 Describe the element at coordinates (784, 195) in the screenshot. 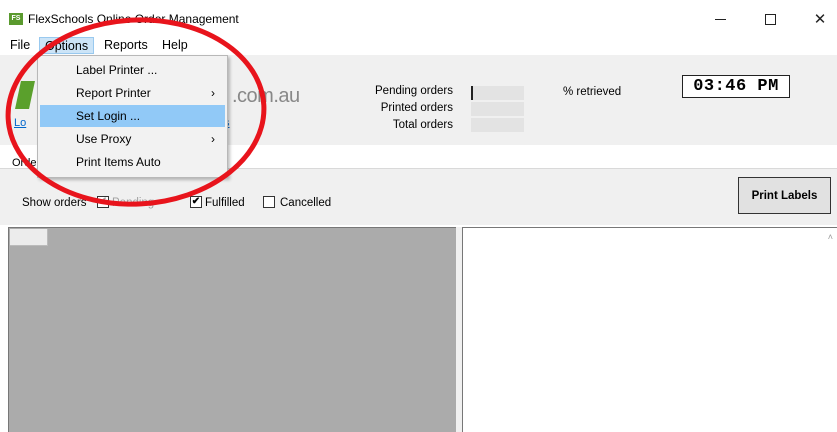

I see `print-labels-button: Print Labels` at that location.